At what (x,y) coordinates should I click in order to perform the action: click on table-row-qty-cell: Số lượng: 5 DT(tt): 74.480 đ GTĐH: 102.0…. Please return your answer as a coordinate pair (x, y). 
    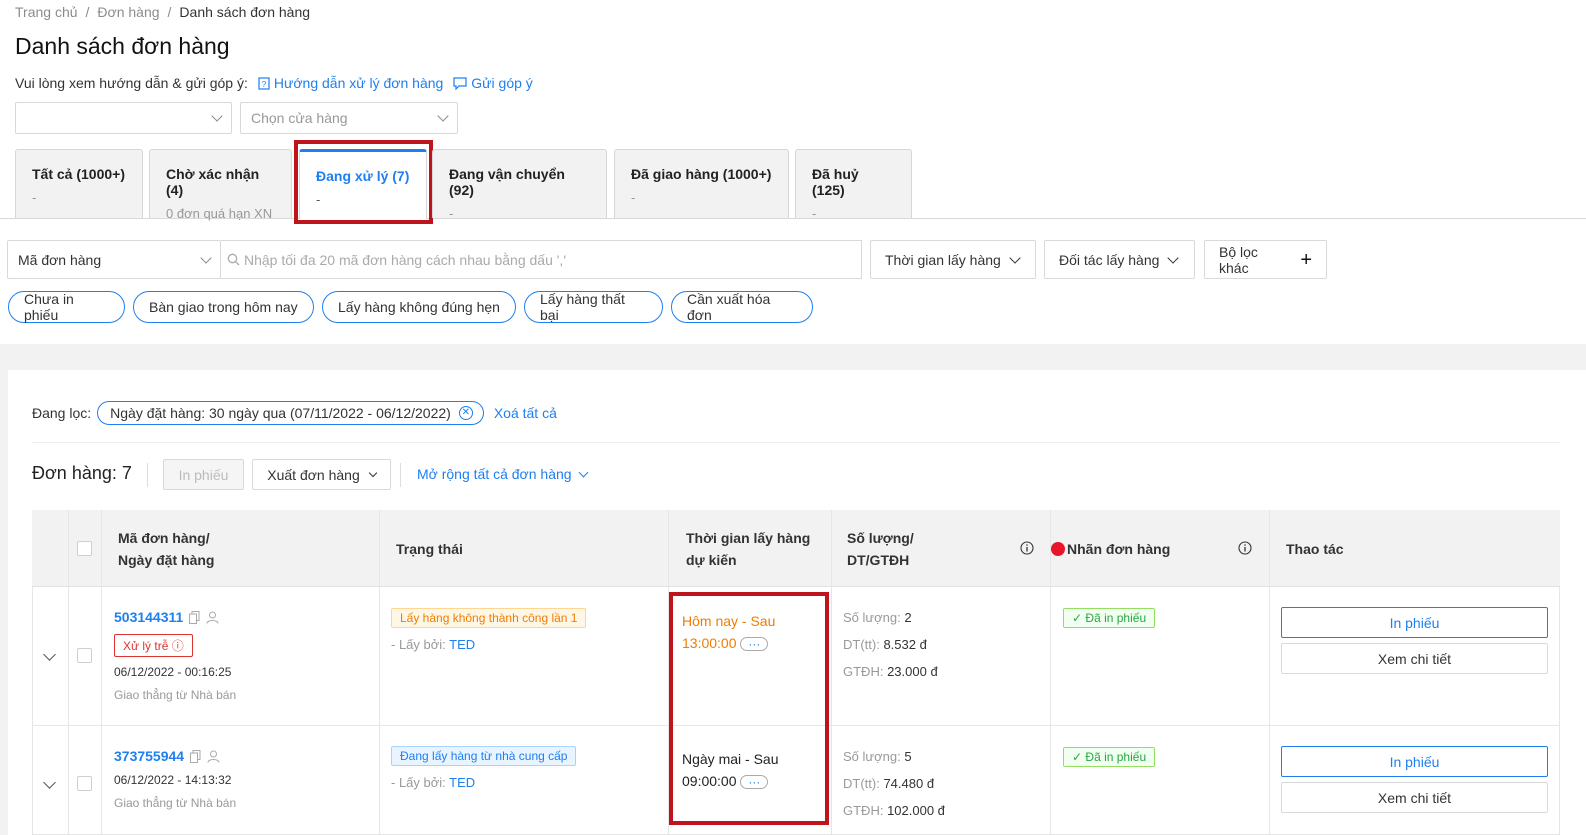
    Looking at the image, I should click on (894, 783).